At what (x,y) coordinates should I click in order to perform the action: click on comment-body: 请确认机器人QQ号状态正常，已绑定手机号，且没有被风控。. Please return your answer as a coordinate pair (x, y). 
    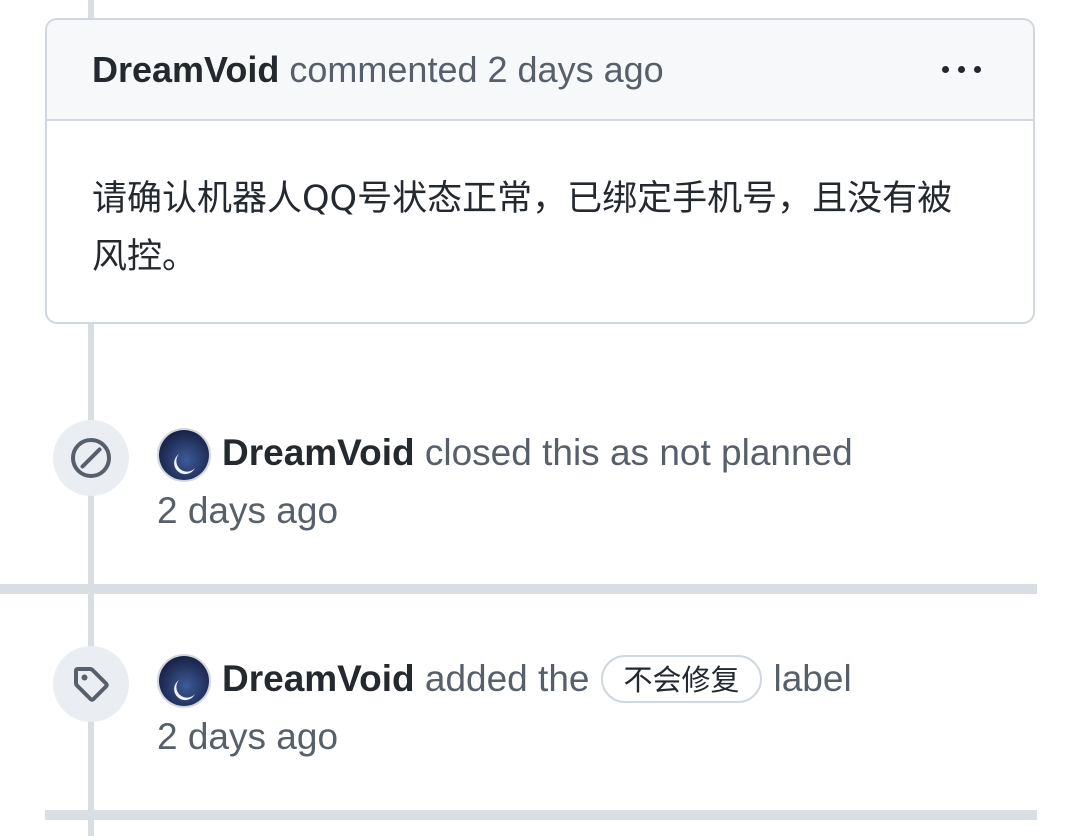
    Looking at the image, I should click on (522, 228).